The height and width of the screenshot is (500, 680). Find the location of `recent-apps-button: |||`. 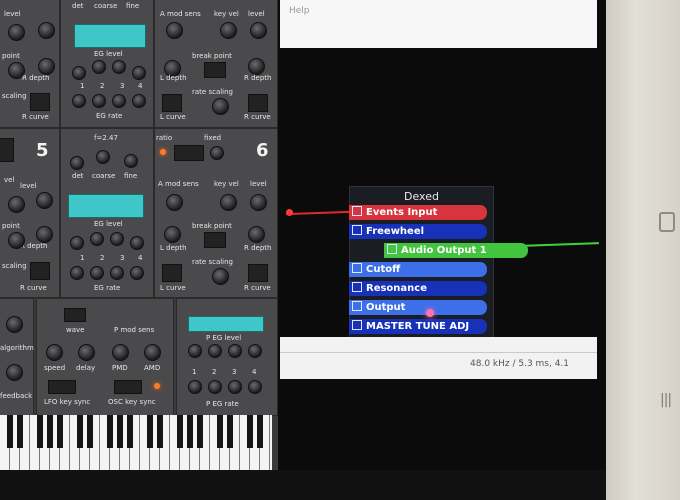

recent-apps-button: ||| is located at coordinates (666, 400).